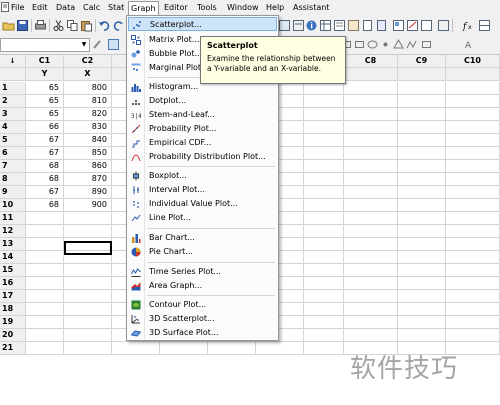  What do you see at coordinates (13, 61) in the screenshot?
I see `sheet-corner-cell: ↓` at bounding box center [13, 61].